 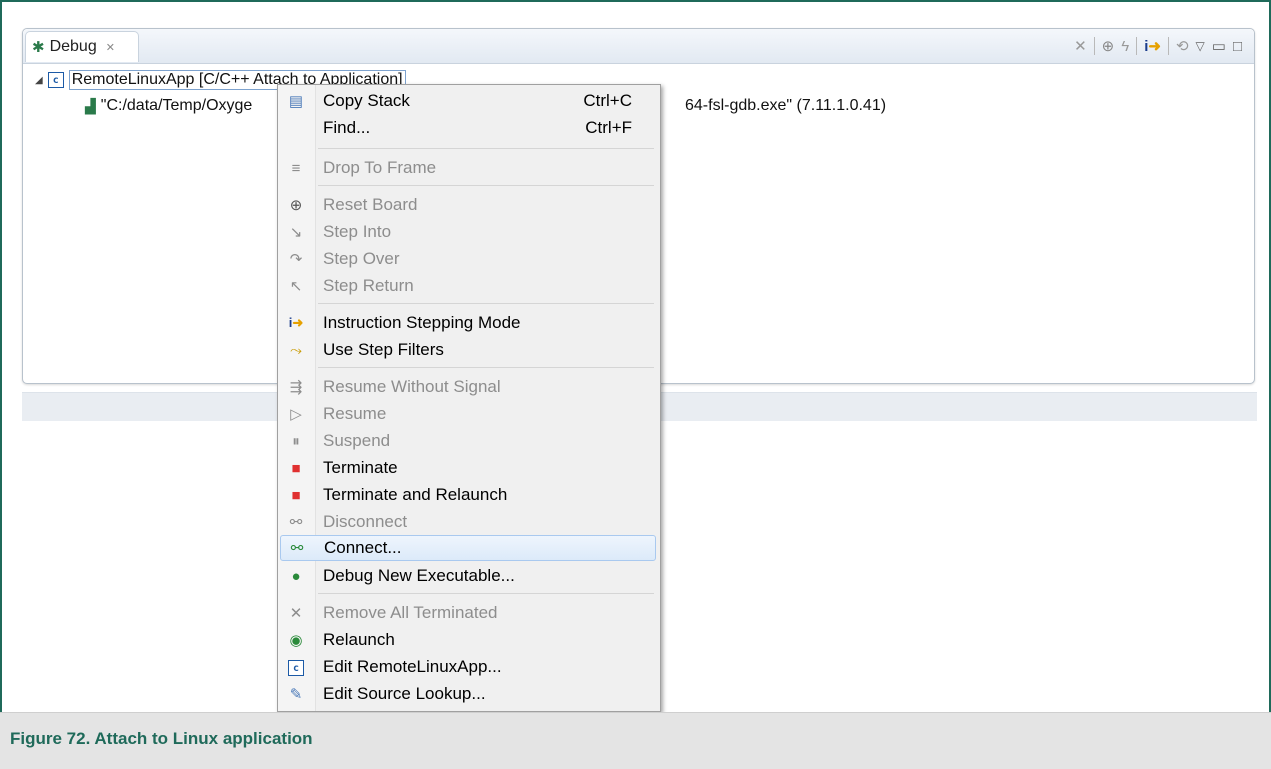 What do you see at coordinates (90, 105) in the screenshot?
I see `gdb-process-icon: ▟` at bounding box center [90, 105].